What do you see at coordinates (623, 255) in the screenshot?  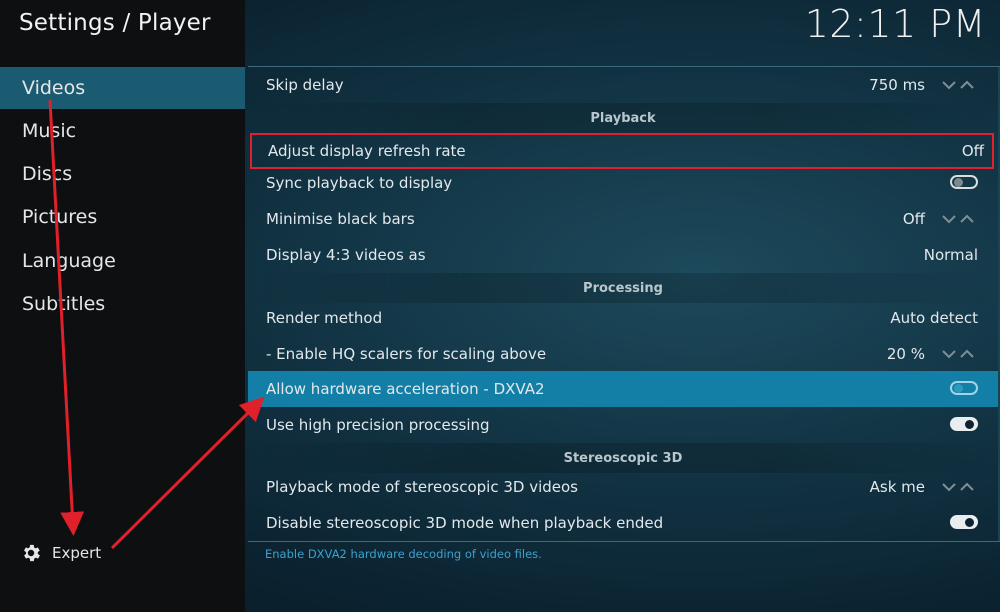 I see `setting-display-43: Display 4:3 videos as Normal` at bounding box center [623, 255].